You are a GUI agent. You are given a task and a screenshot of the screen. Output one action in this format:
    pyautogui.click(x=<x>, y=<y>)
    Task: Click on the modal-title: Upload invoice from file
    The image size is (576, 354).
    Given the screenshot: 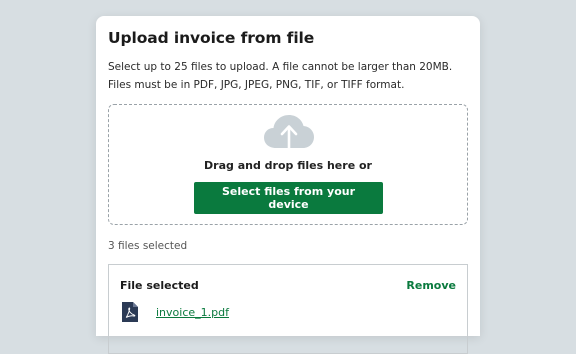 What is the action you would take?
    pyautogui.click(x=211, y=38)
    